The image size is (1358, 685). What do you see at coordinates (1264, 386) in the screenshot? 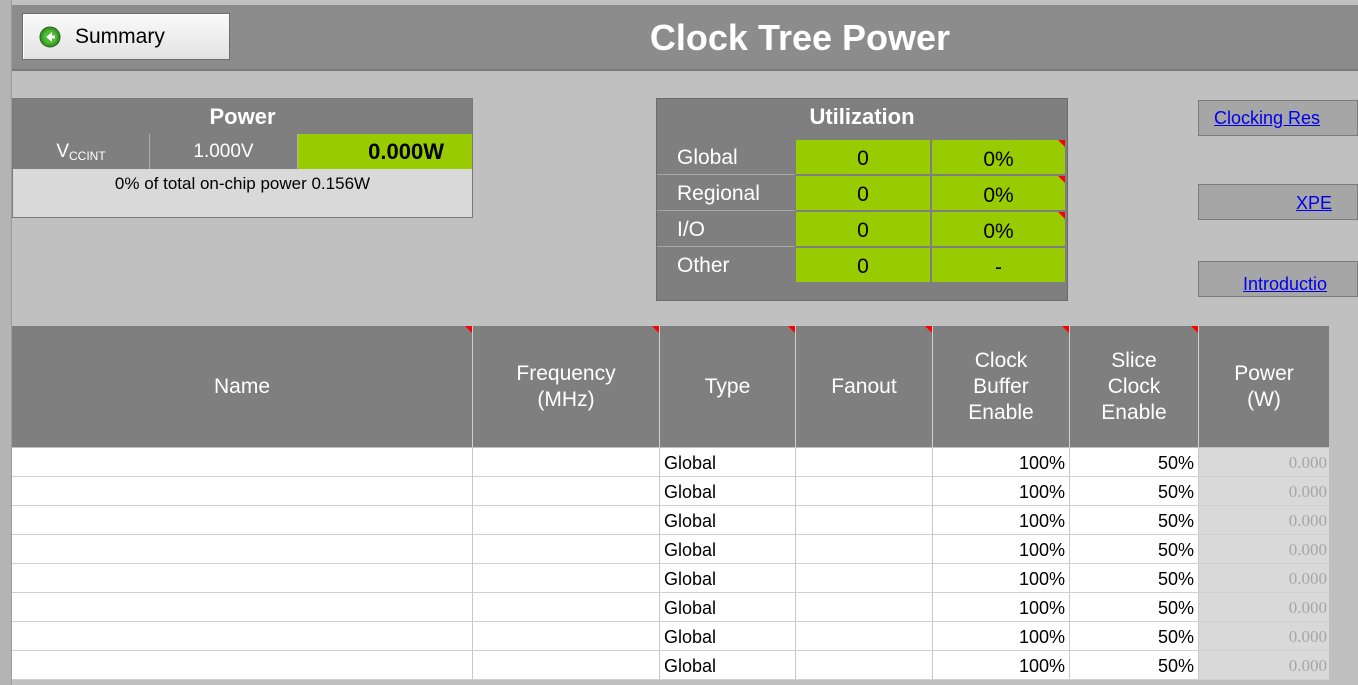
I see `column-header-power: Power (W)` at bounding box center [1264, 386].